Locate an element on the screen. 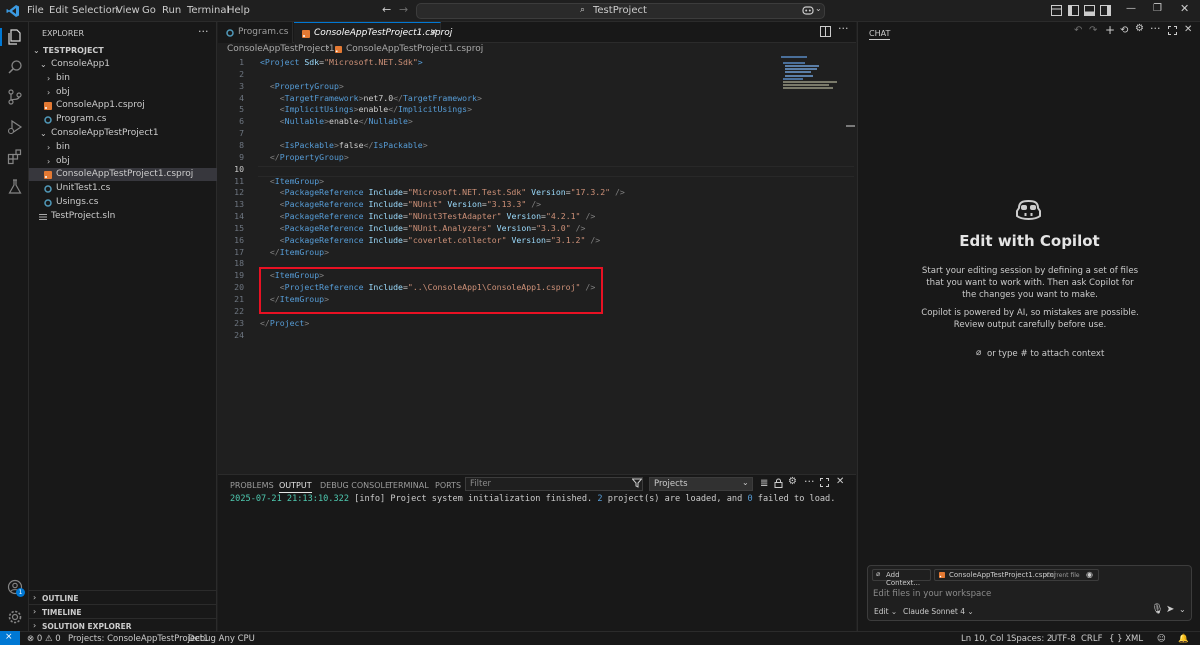  notifications-bell-icon: 🔔 is located at coordinates (1183, 639).